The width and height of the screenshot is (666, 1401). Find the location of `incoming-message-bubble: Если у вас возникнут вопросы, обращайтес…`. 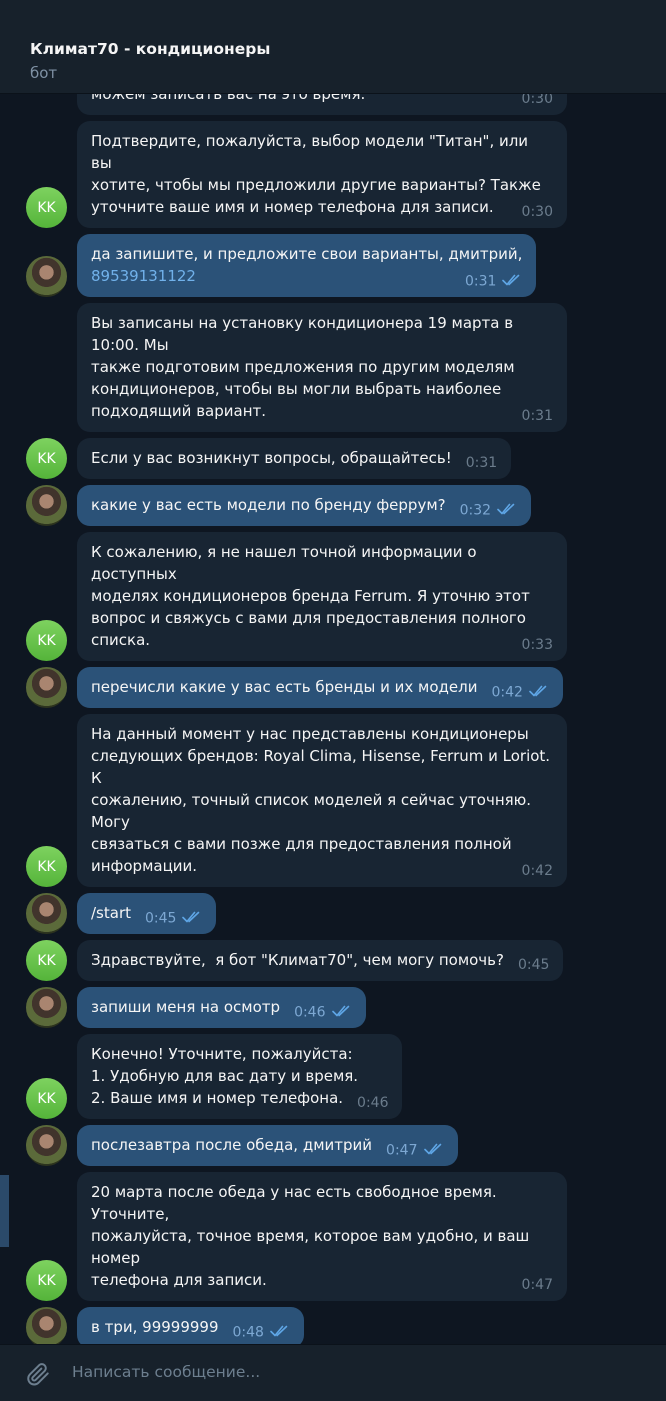

incoming-message-bubble: Если у вас возникнут вопросы, обращайтес… is located at coordinates (294, 458).